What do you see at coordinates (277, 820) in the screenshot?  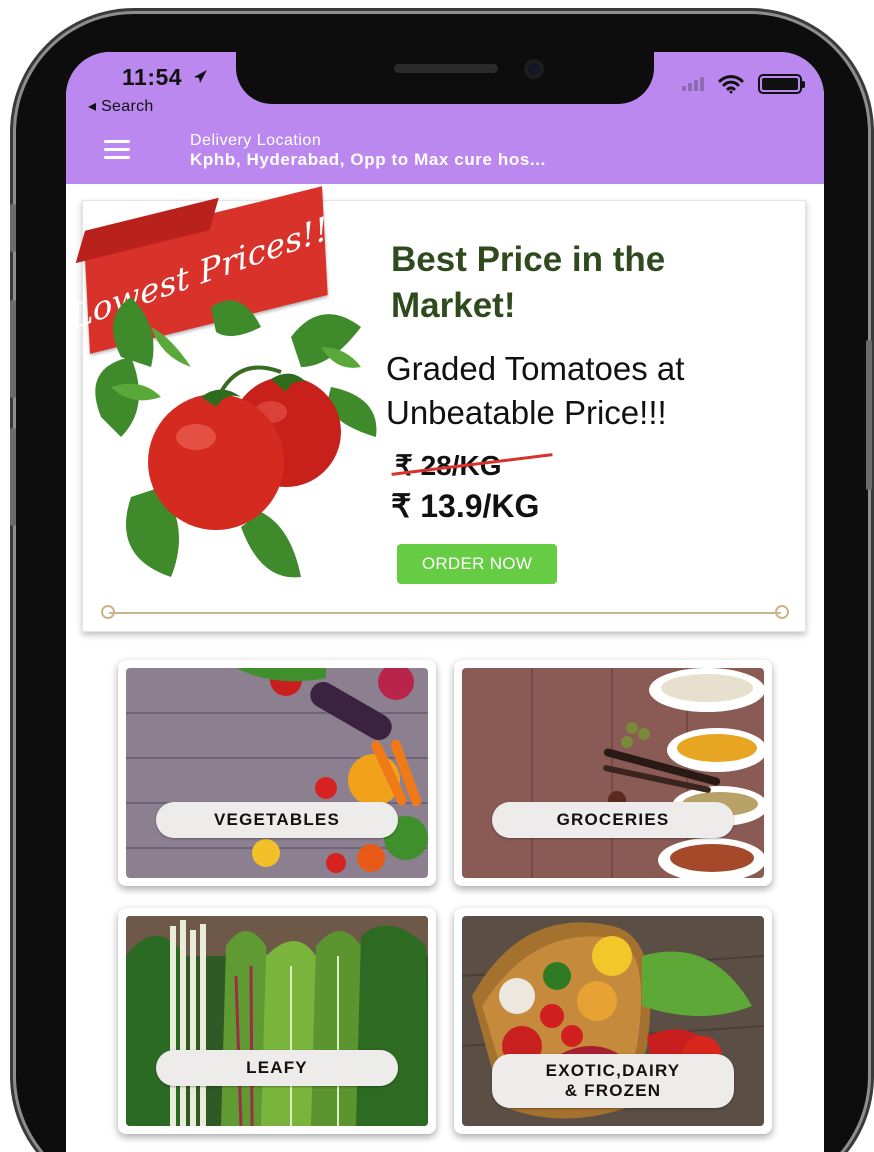 I see `category-label: VEGETABLES` at bounding box center [277, 820].